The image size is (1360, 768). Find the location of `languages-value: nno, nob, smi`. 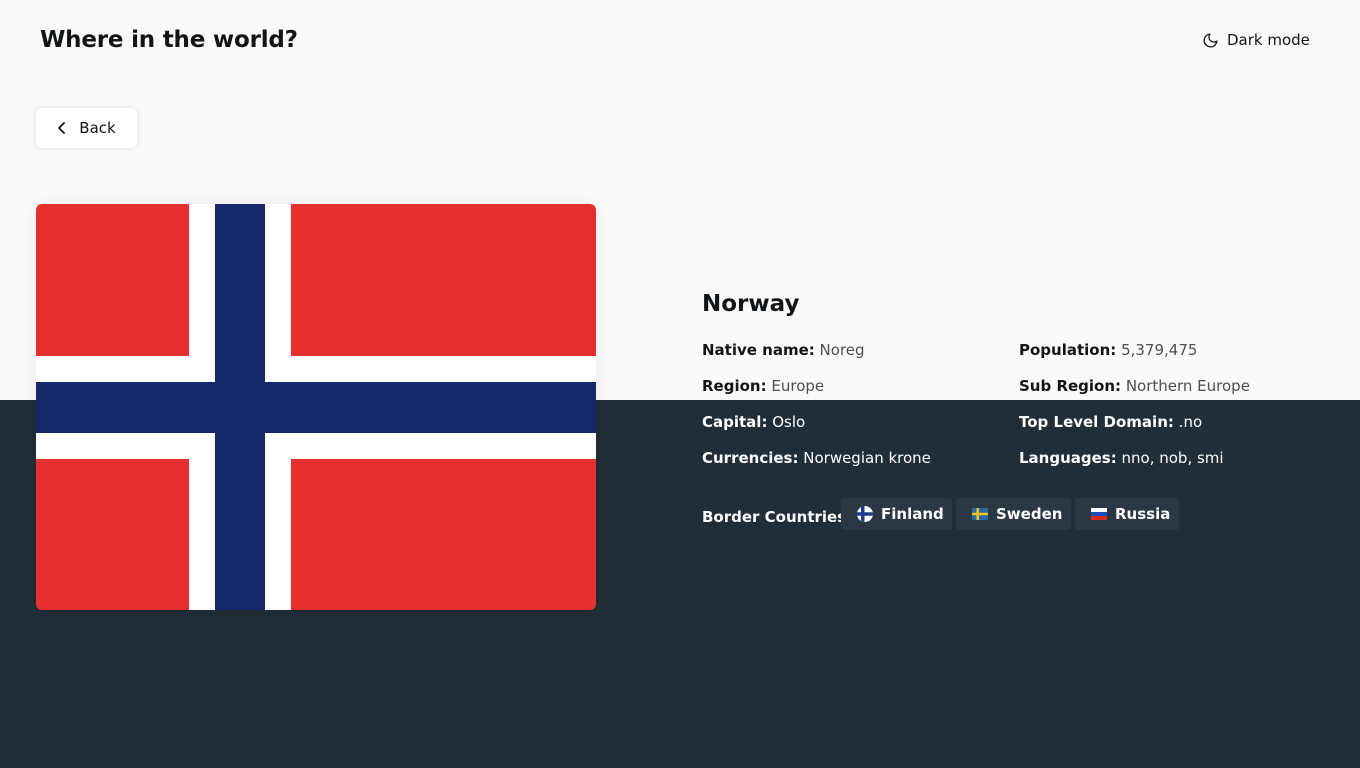

languages-value: nno, nob, smi is located at coordinates (1172, 458).